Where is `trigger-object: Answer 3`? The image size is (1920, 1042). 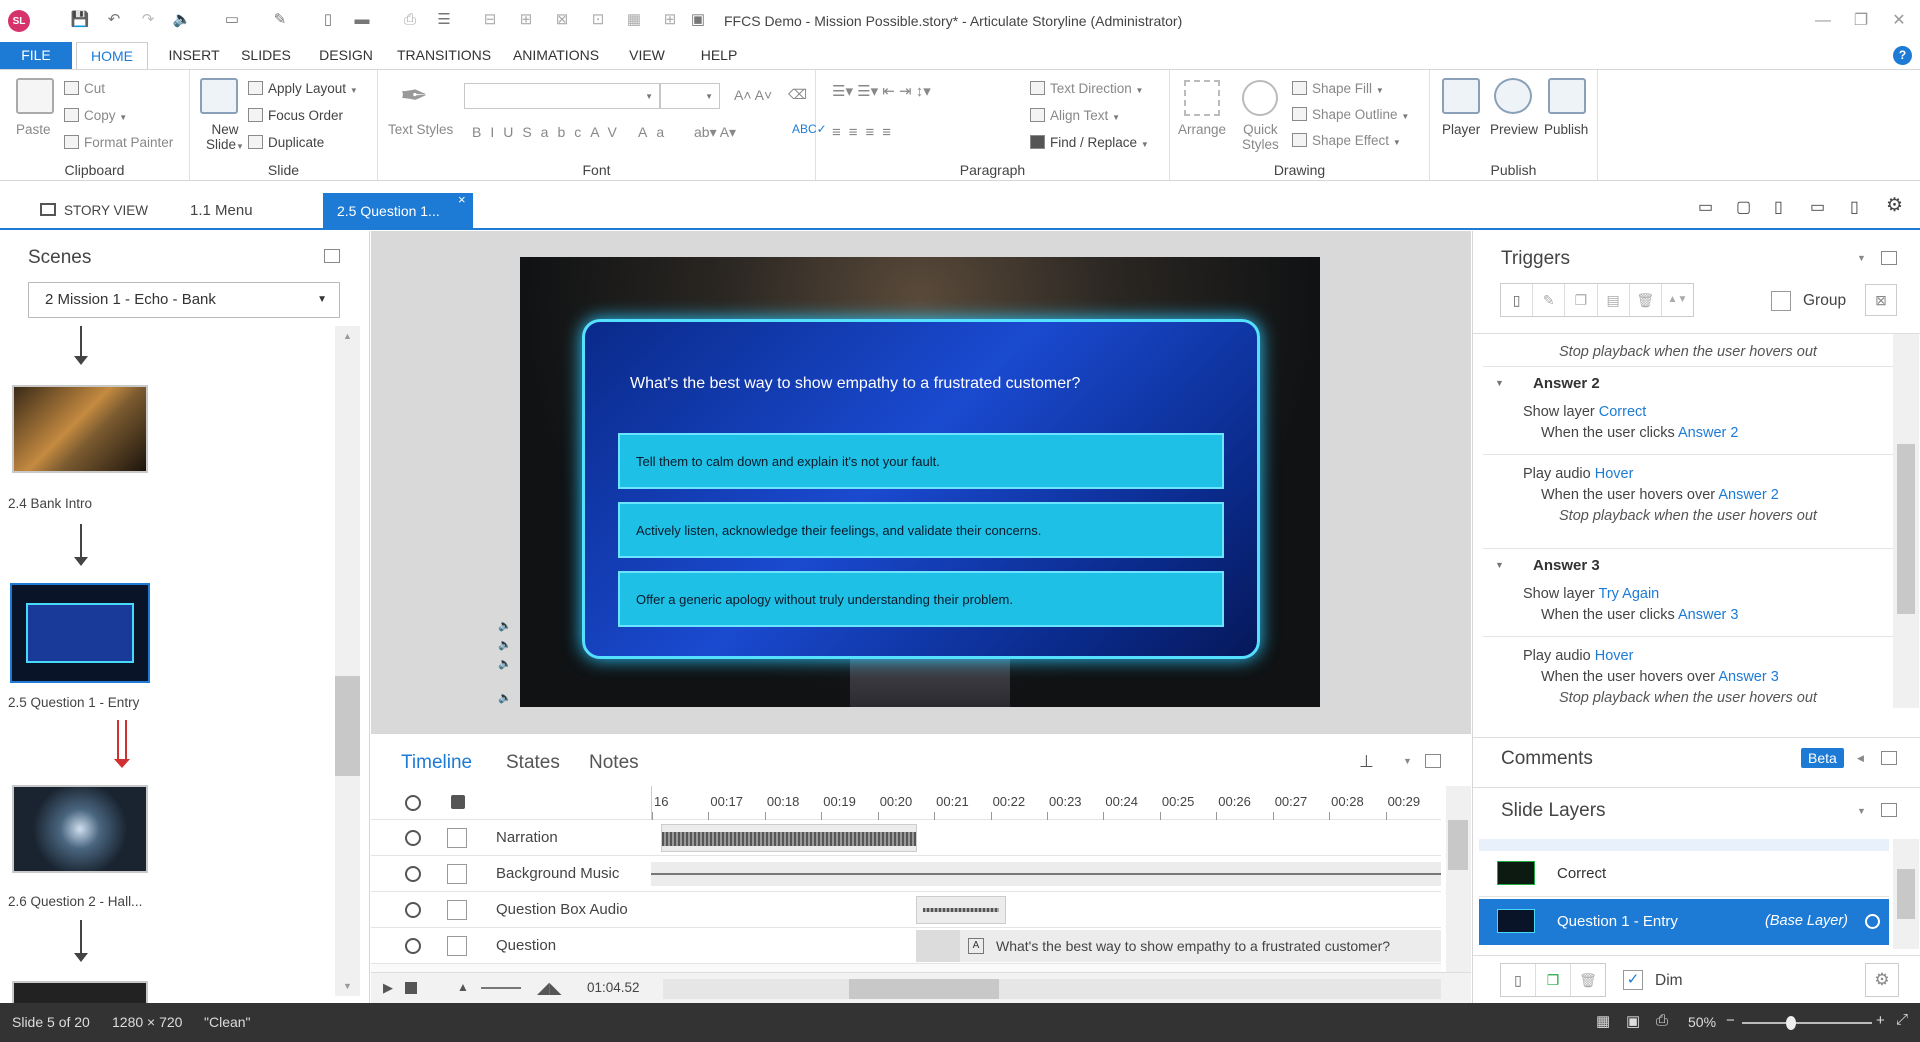
trigger-object: Answer 3 is located at coordinates (1748, 677).